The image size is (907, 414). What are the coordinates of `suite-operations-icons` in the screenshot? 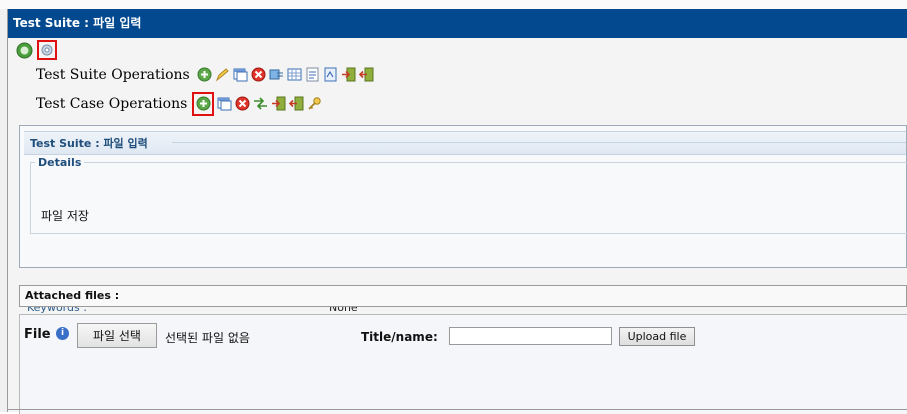 It's located at (309, 75).